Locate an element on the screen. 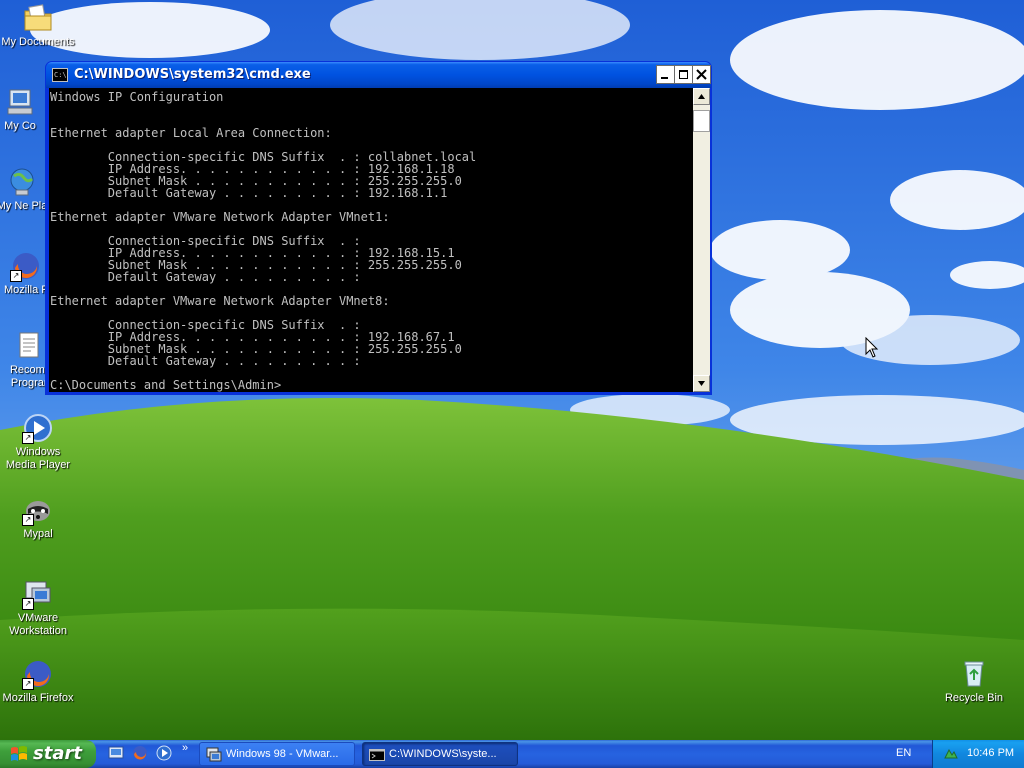 Image resolution: width=1024 pixels, height=768 pixels. recycle-bin-icon is located at coordinates (974, 674).